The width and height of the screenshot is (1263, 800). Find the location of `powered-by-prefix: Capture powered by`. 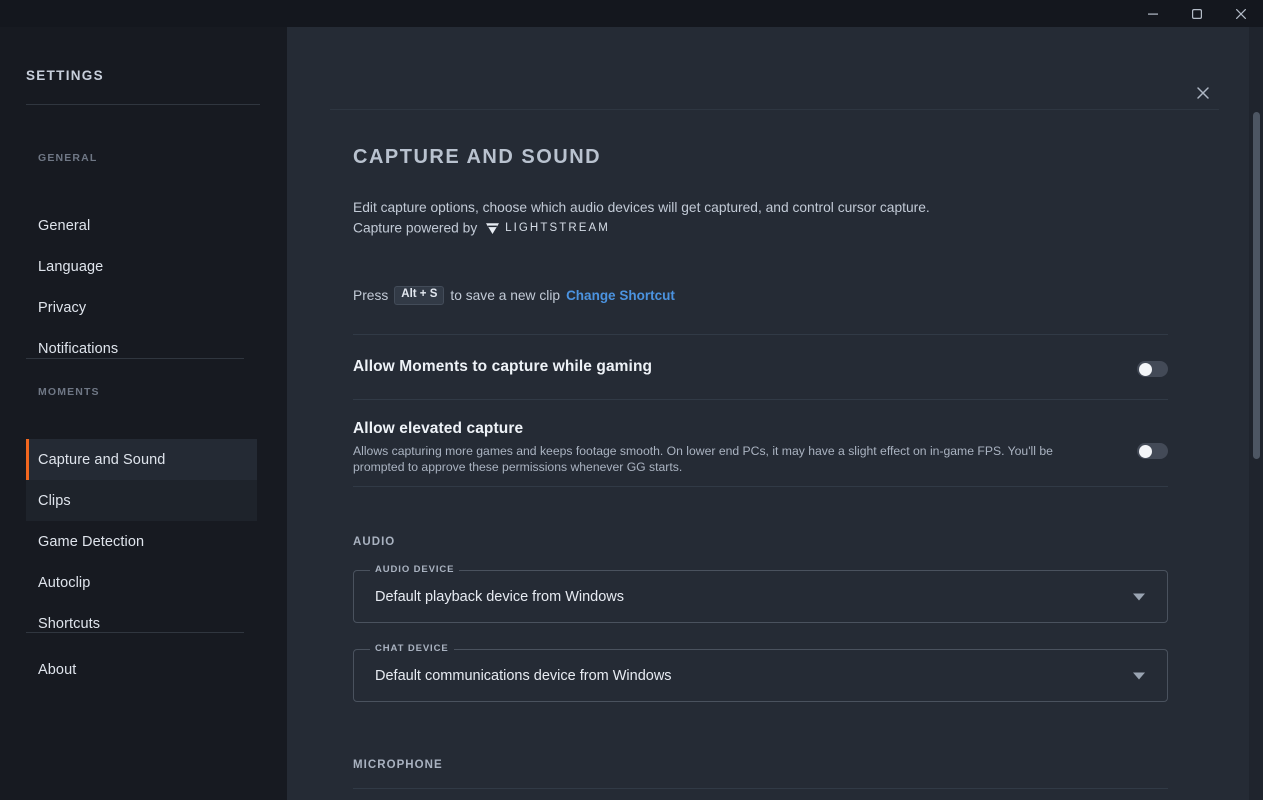

powered-by-prefix: Capture powered by is located at coordinates (415, 228).